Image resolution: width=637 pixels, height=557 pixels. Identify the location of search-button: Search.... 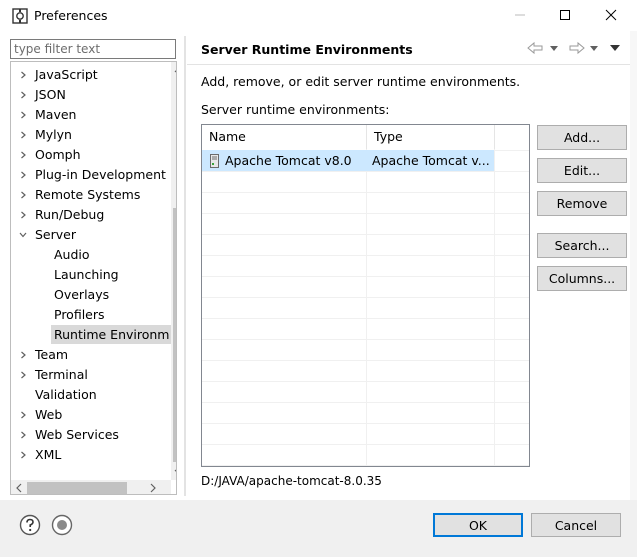
(582, 245).